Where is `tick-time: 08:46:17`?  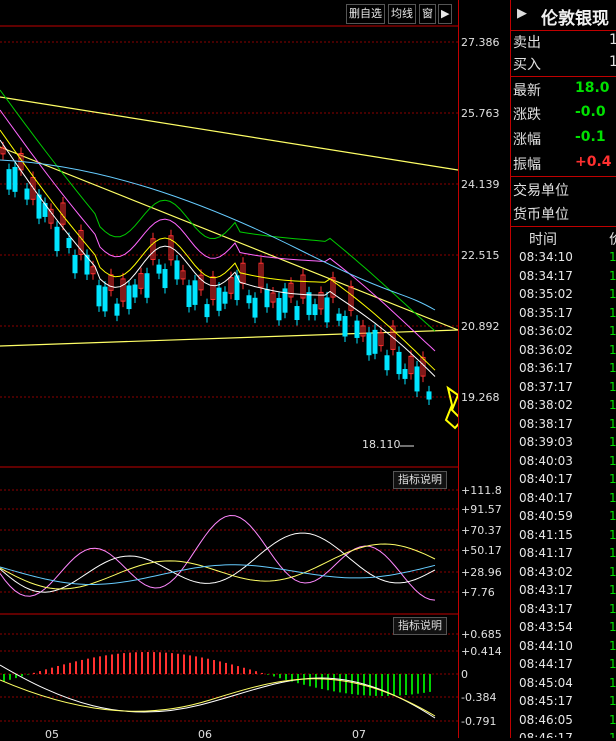 tick-time: 08:46:17 is located at coordinates (546, 734).